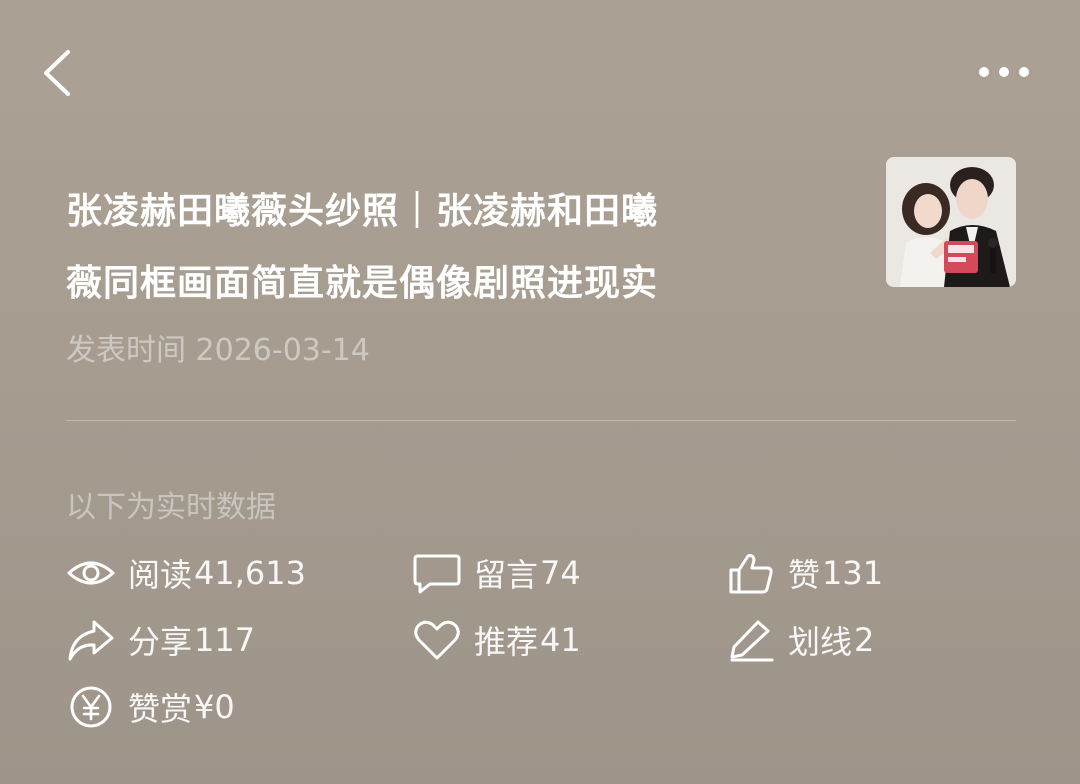 This screenshot has height=784, width=1080. I want to click on stat-comments-value: 74, so click(560, 573).